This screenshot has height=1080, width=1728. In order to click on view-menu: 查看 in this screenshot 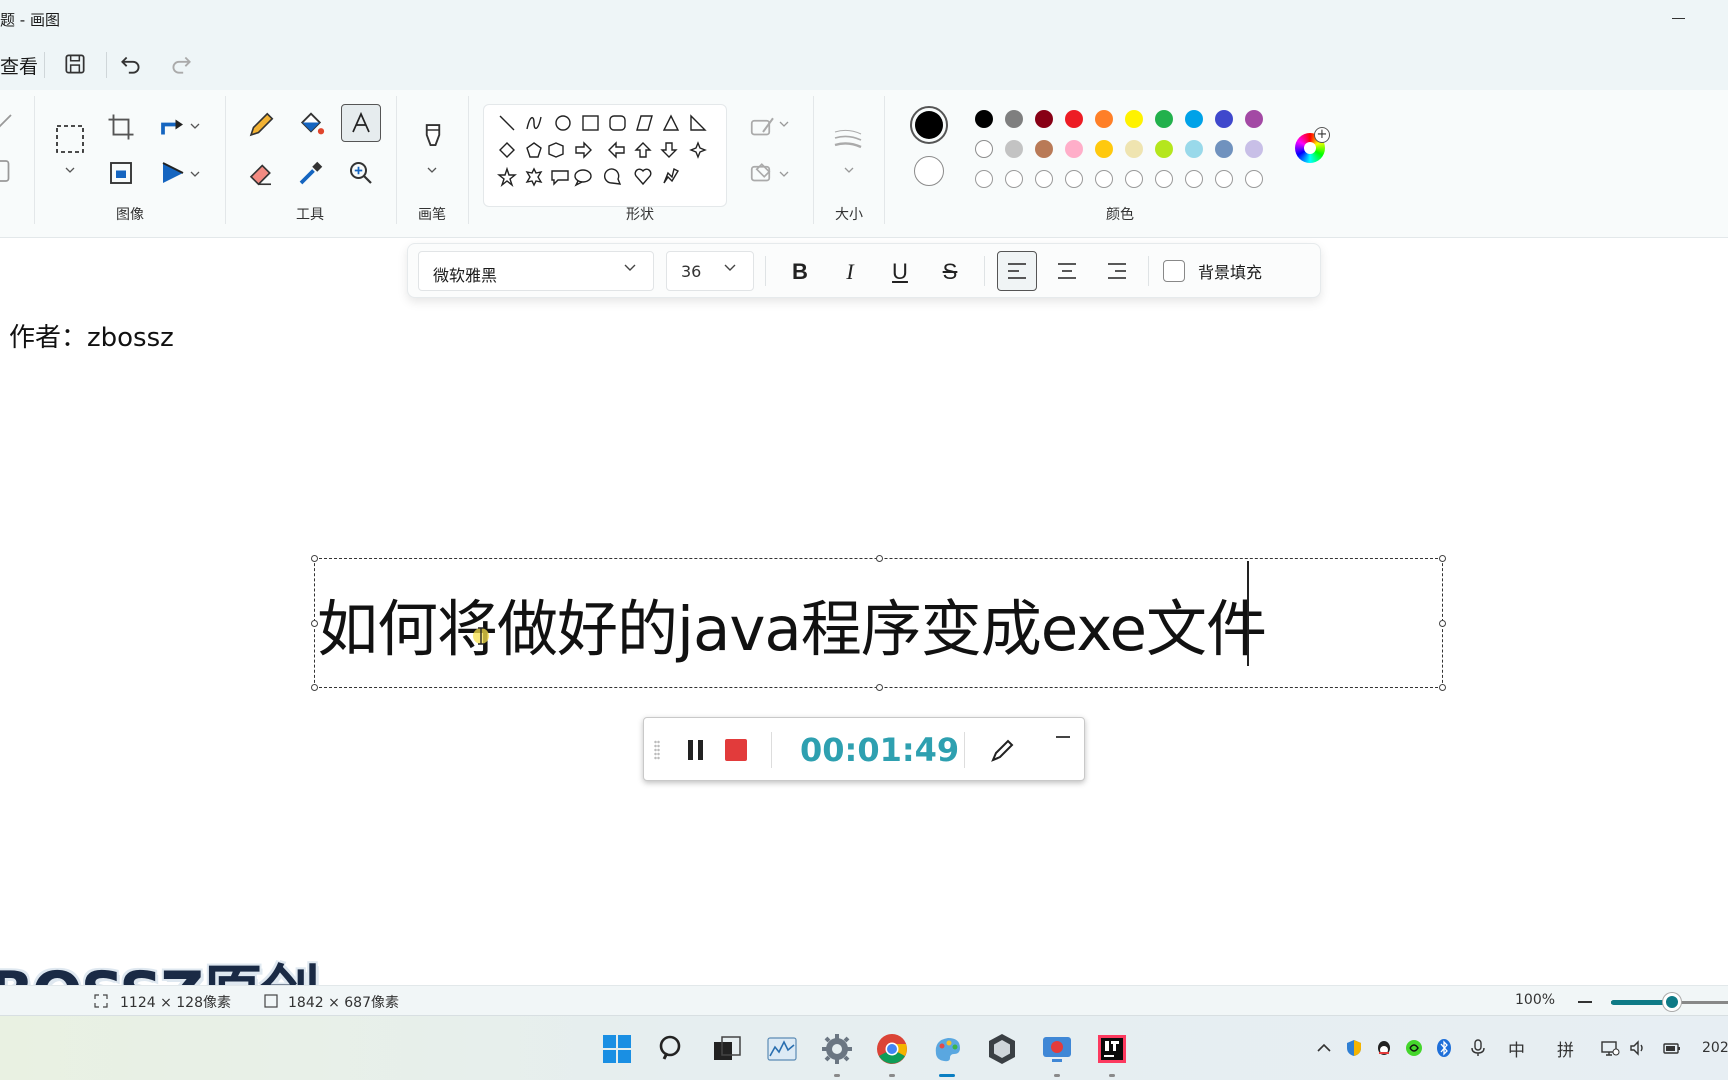, I will do `click(19, 65)`.